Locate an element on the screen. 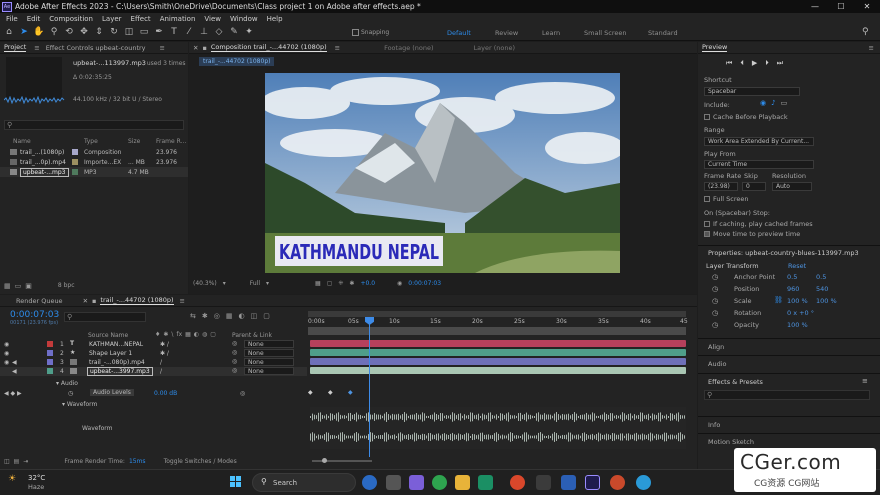  work-area-icon: ▢ is located at coordinates (266, 316).